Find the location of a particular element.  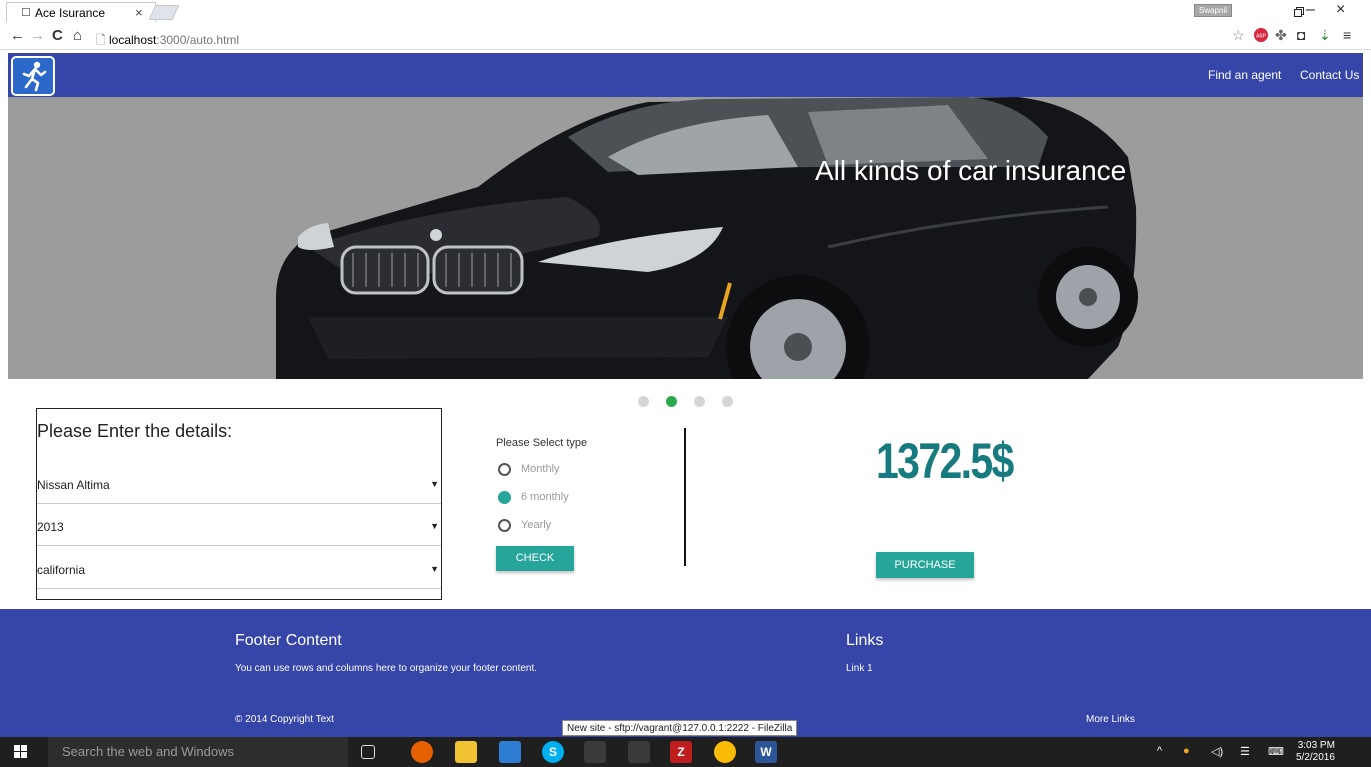

browser-tab: ☐ Ace Isurance × is located at coordinates (81, 12).